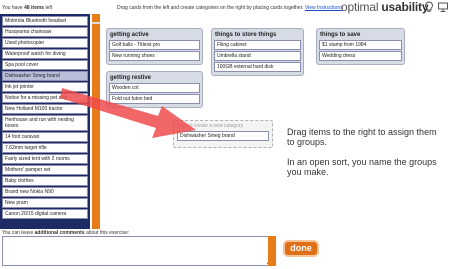 This screenshot has height=269, width=450. Describe the element at coordinates (361, 7) in the screenshot. I see `brand-part-1: optimal` at that location.